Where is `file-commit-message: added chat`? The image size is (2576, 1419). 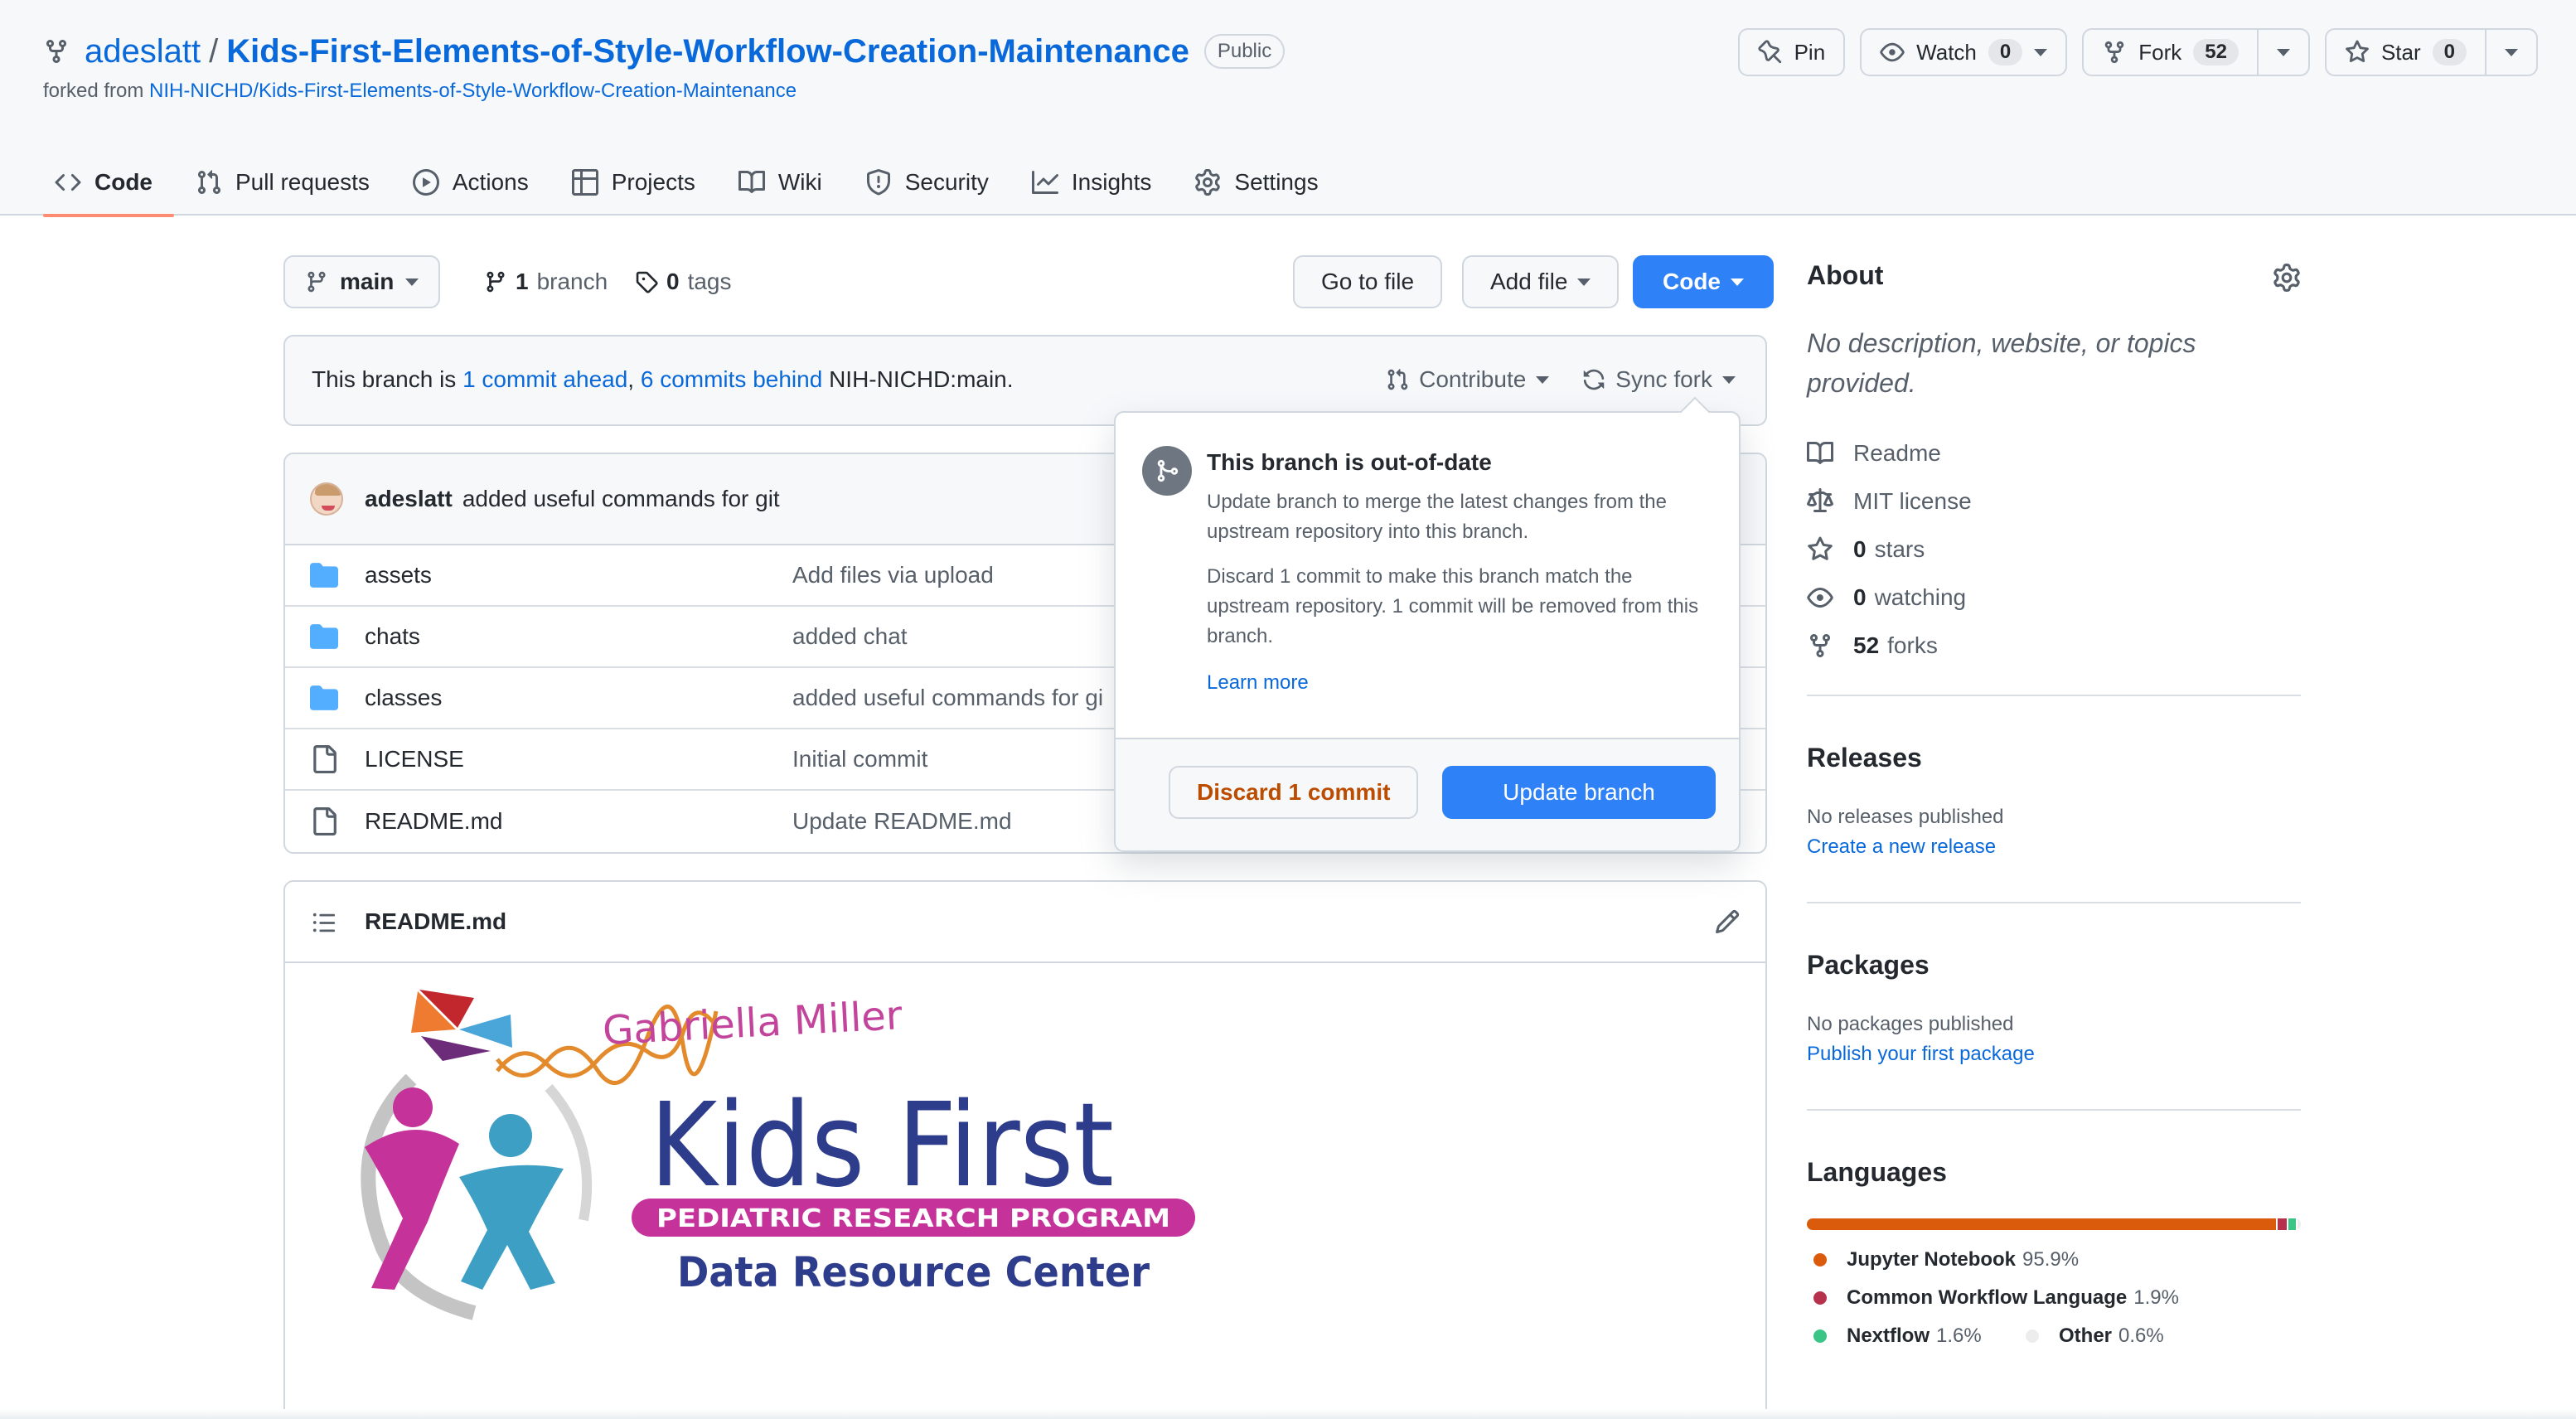
file-commit-message: added chat is located at coordinates (850, 636).